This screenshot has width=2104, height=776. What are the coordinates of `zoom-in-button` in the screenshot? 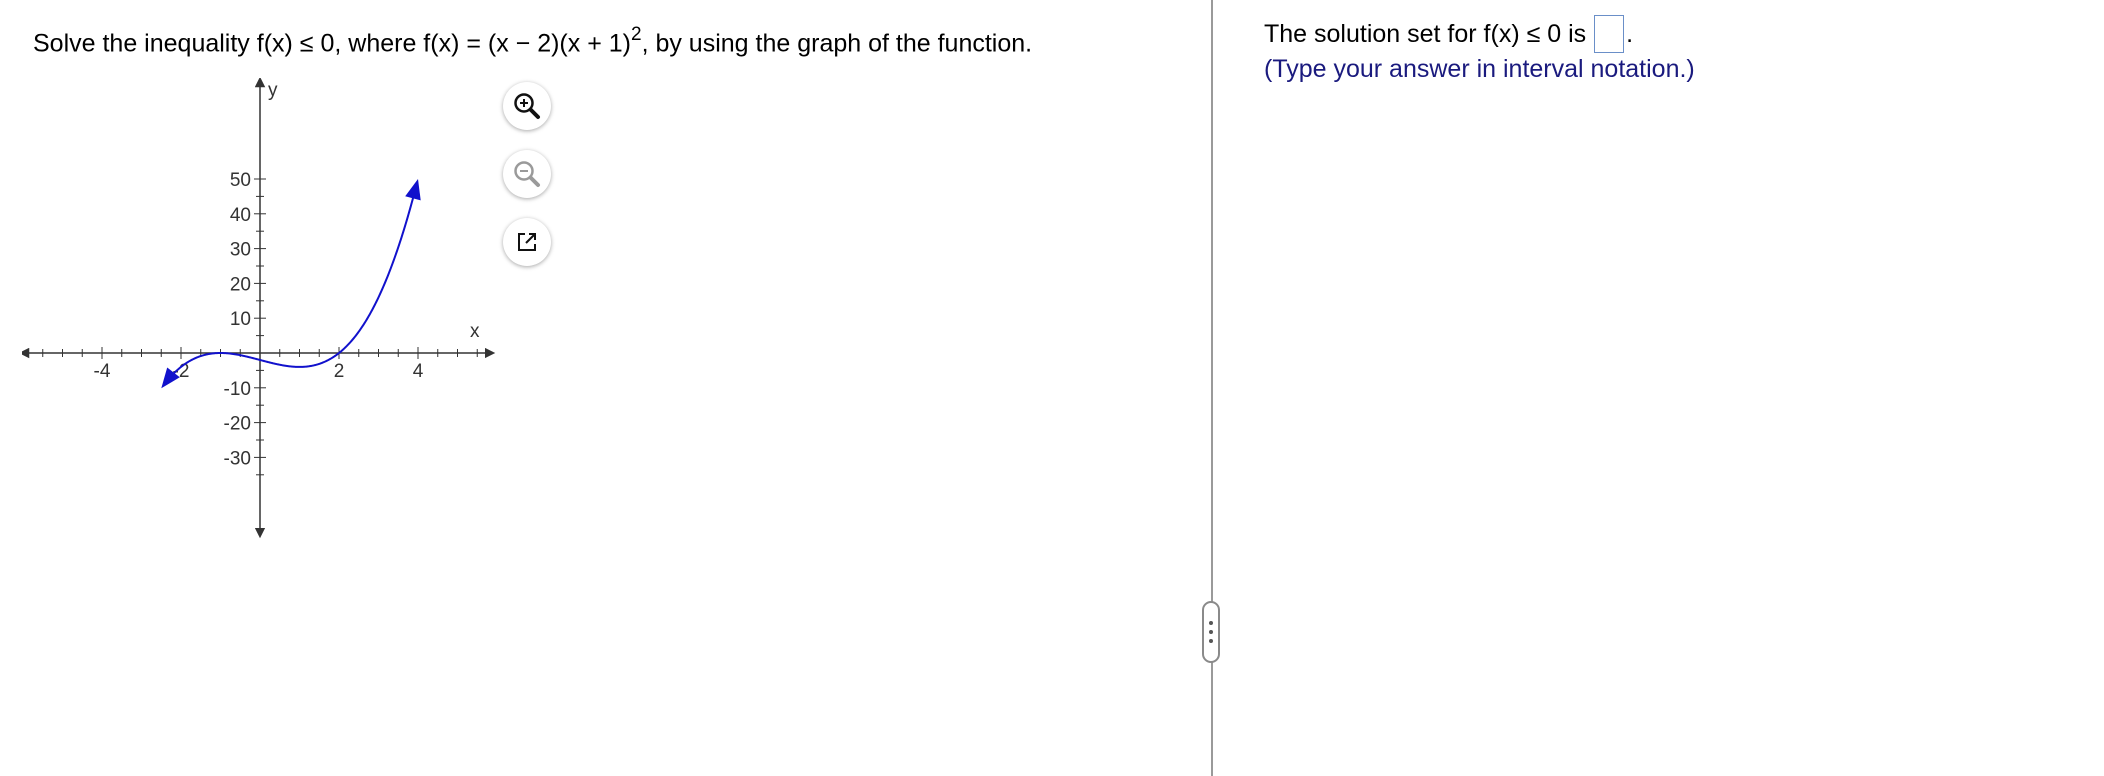 It's located at (527, 106).